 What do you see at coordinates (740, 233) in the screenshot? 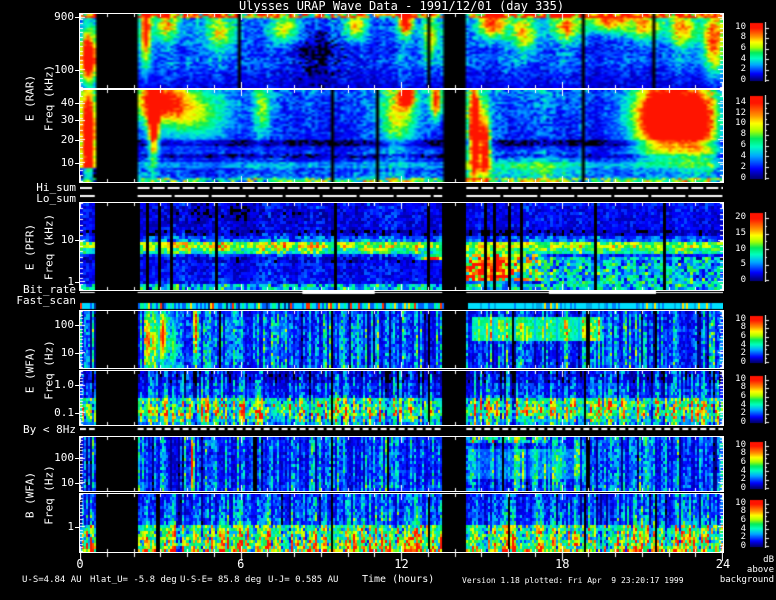
I see `cbar-tick-pfr-15: 15` at bounding box center [740, 233].